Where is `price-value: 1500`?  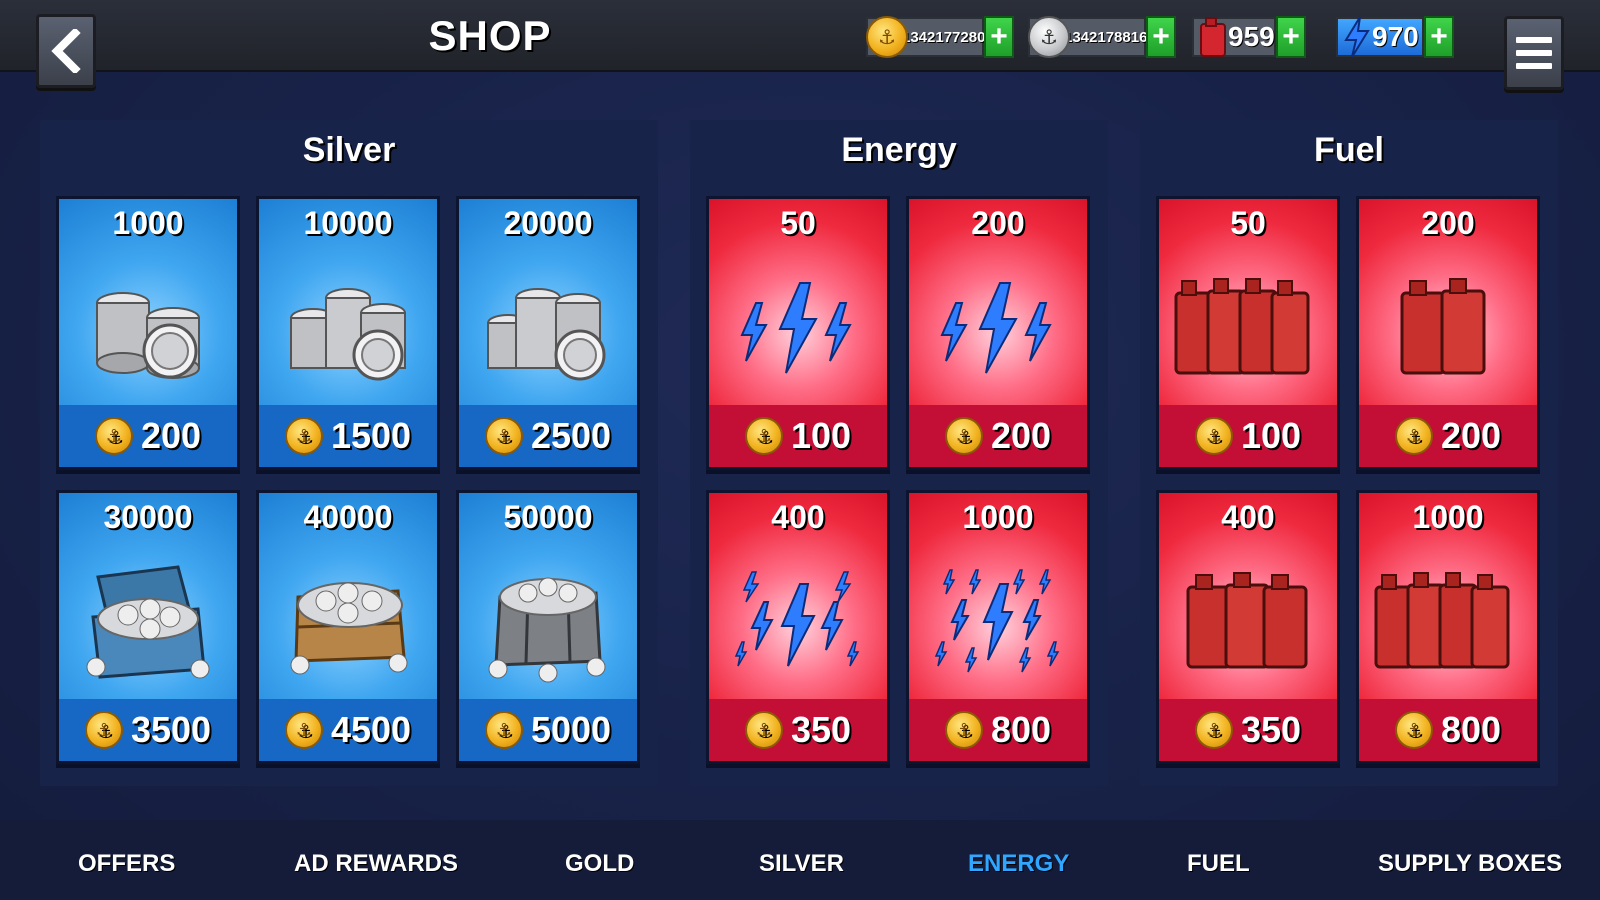
price-value: 1500 is located at coordinates (371, 435).